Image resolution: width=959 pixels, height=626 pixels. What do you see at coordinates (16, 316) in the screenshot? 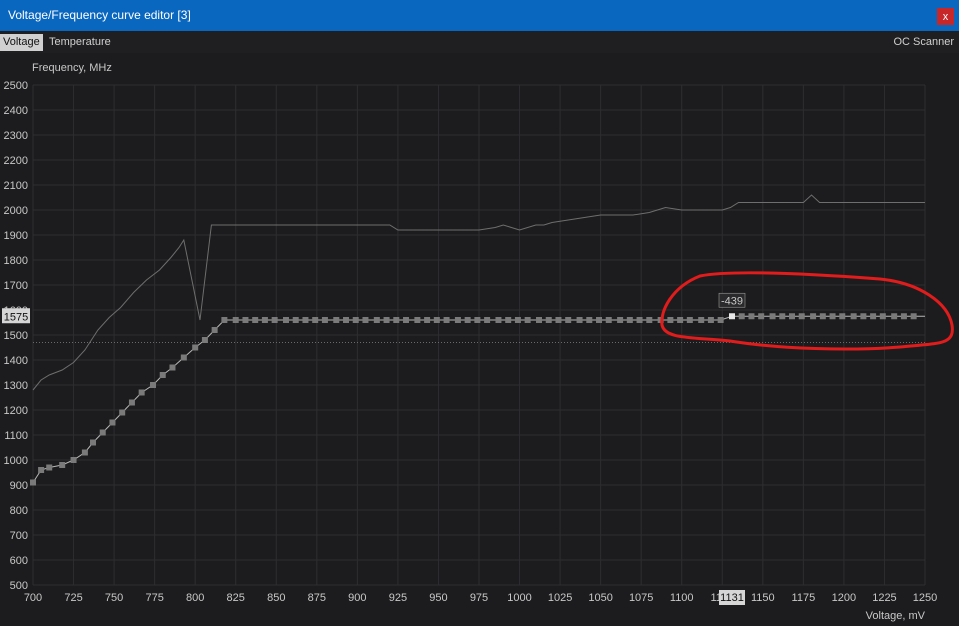
I see `selected-frequency-marker: 1575` at bounding box center [16, 316].